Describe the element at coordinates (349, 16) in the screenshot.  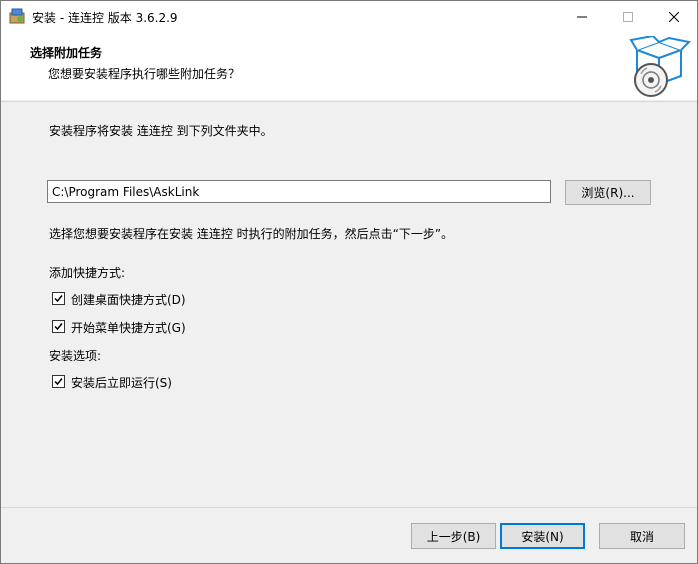
I see `title-bar: 安装 - 连连控 版本 3.6.2.9` at that location.